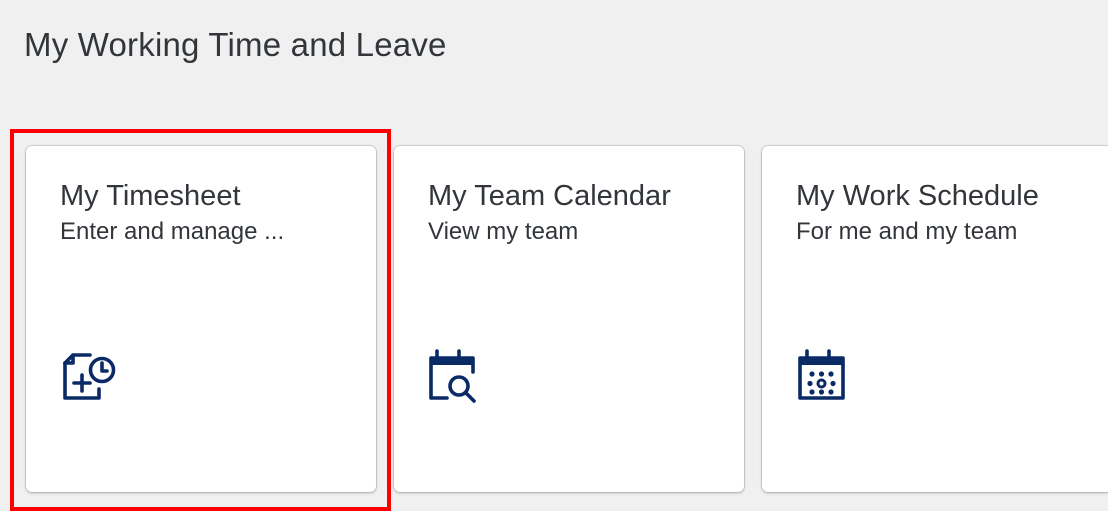 This screenshot has height=511, width=1108. Describe the element at coordinates (235, 44) in the screenshot. I see `section-title: My Working Time and Leave` at that location.